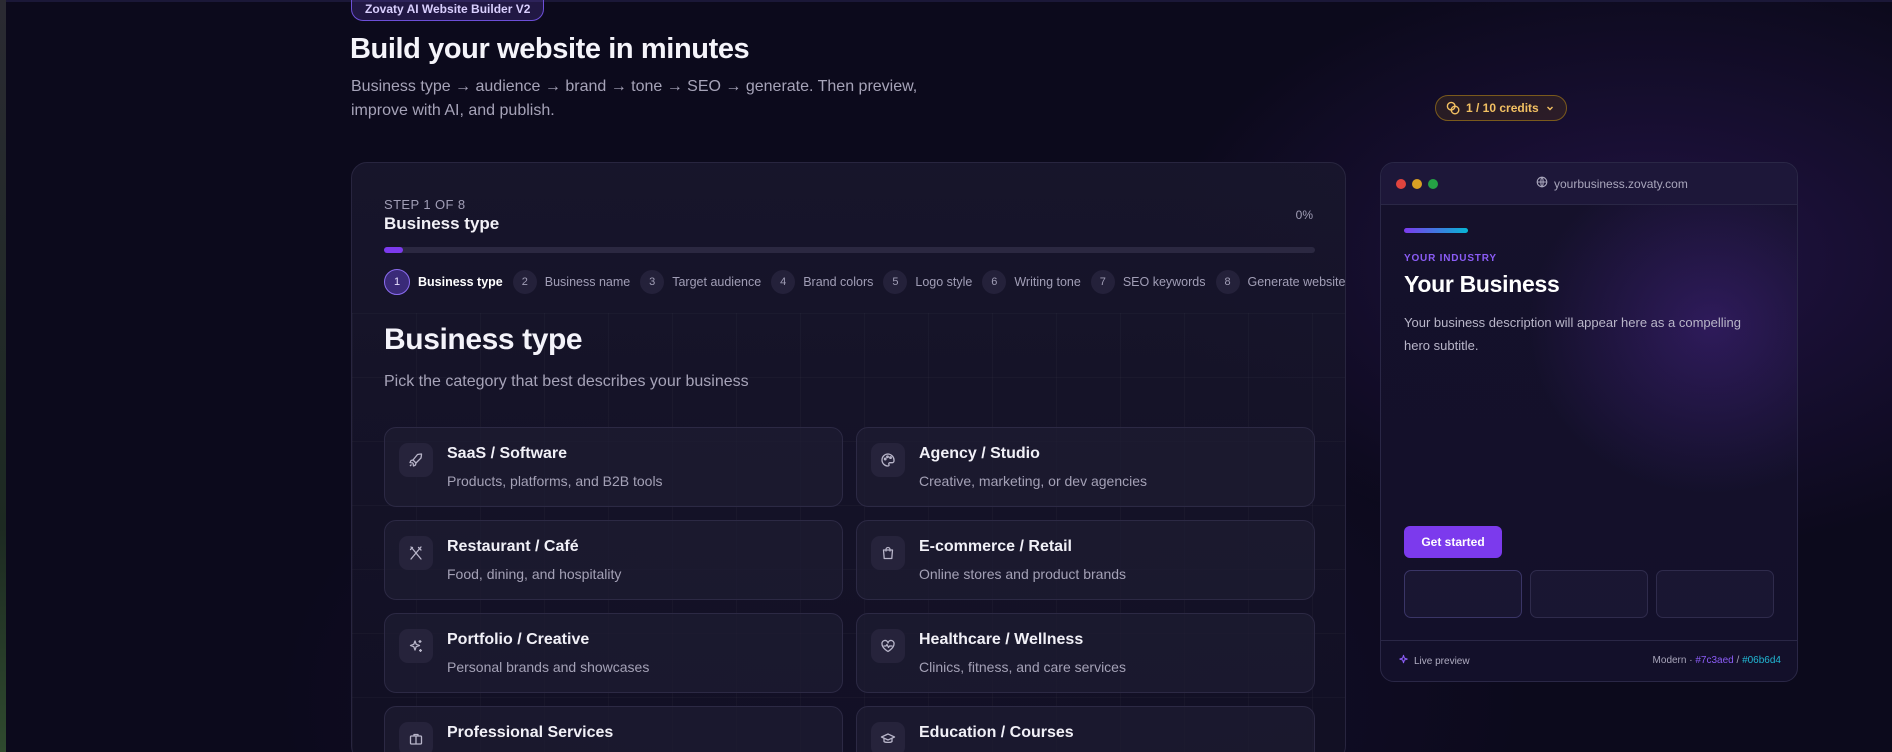  I want to click on option-description: Creative, marketing, or dev agencies, so click(1033, 481).